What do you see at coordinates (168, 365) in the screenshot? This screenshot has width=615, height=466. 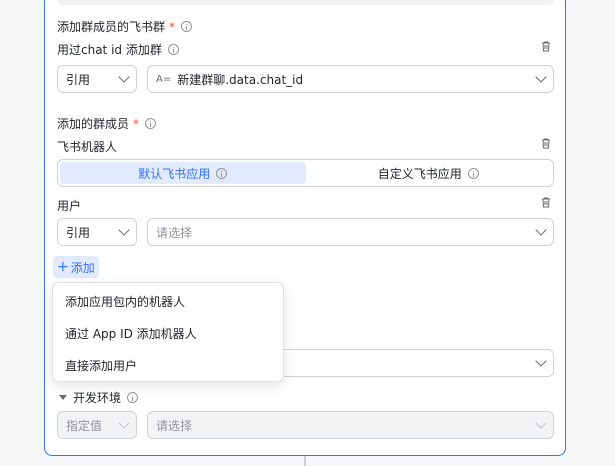 I see `menu-item-add-user: 直接添加用户` at bounding box center [168, 365].